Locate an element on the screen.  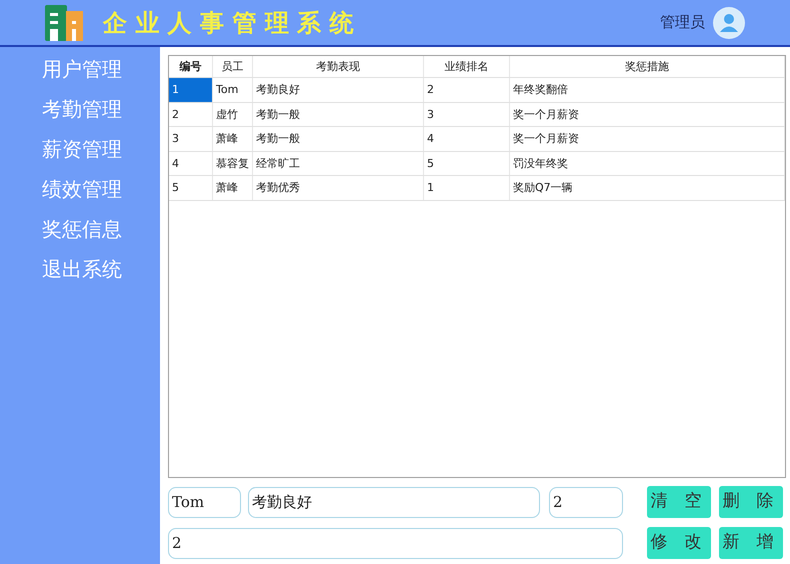
action-button: 修 改 is located at coordinates (679, 543).